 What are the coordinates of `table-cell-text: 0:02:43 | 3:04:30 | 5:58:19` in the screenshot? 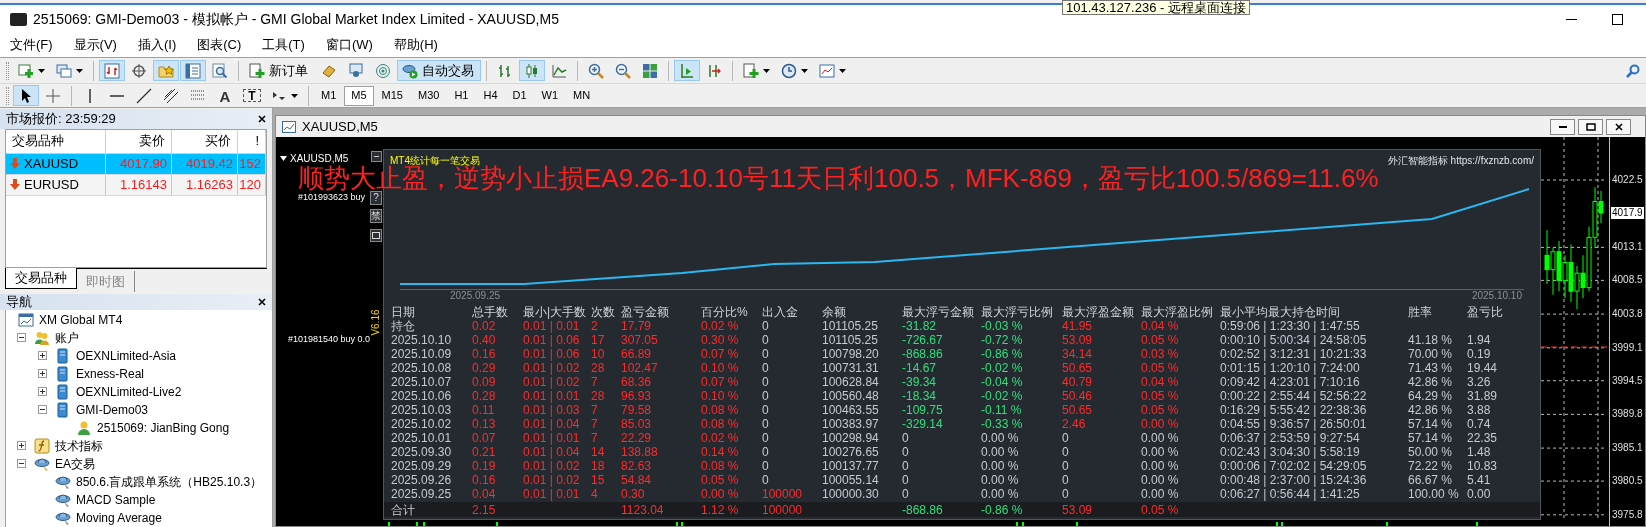 It's located at (1290, 452).